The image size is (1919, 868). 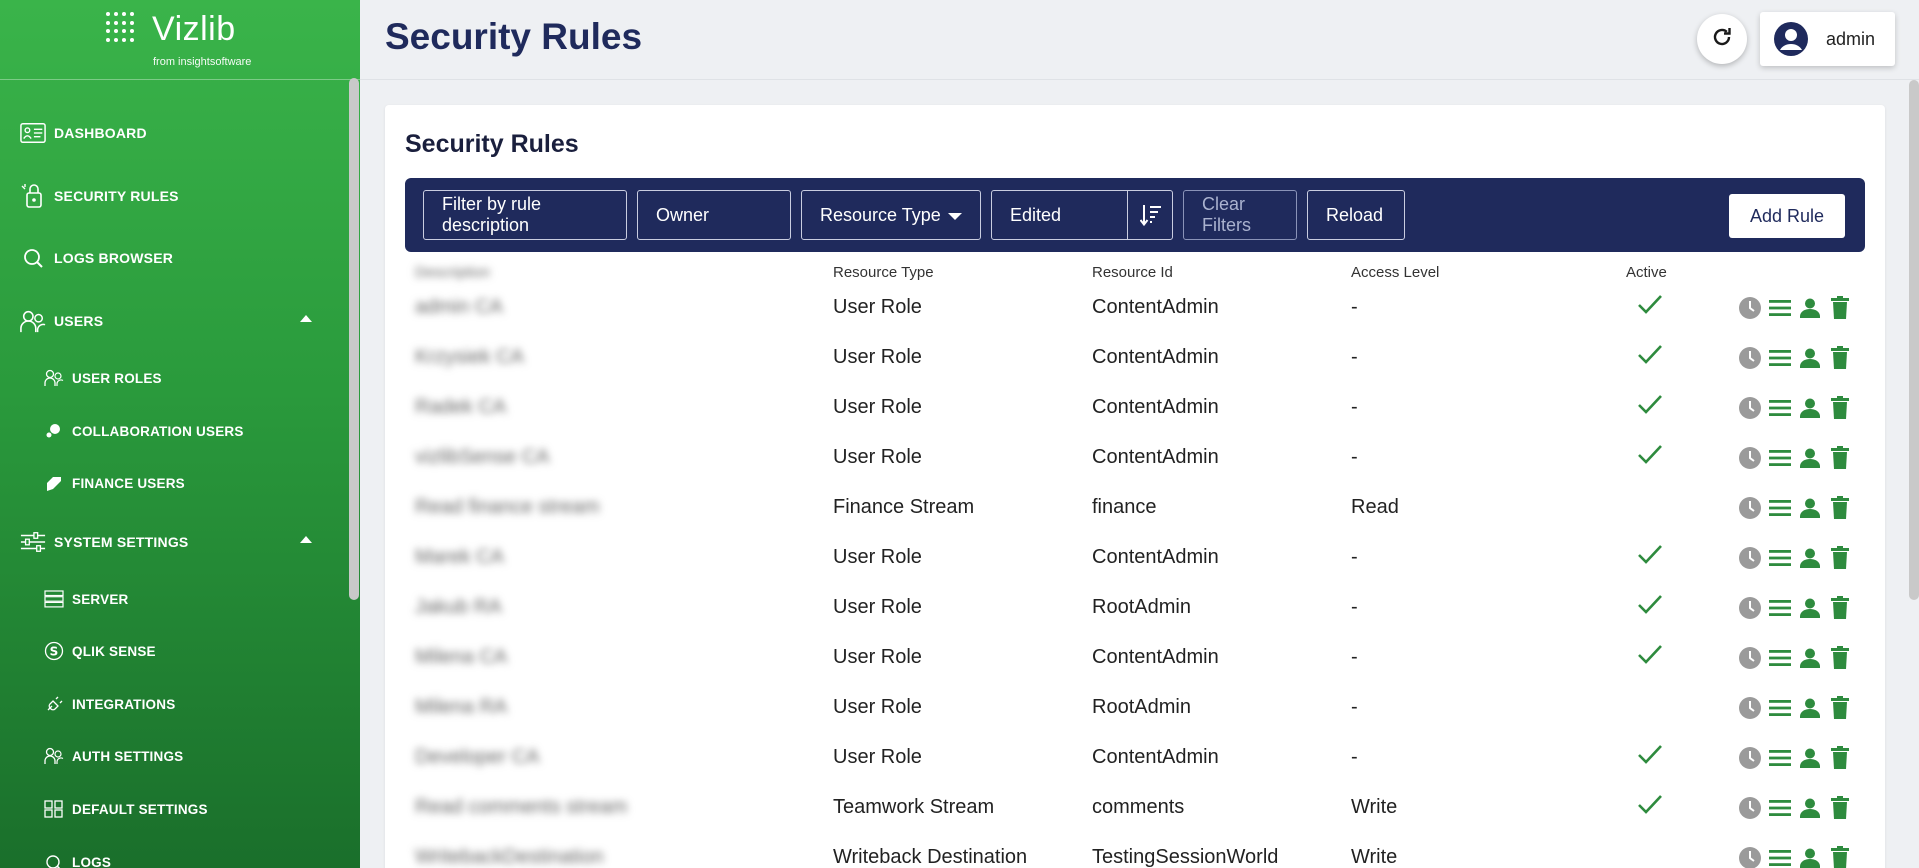 I want to click on table-row: Developer CA User Role ContentAdmin -, so click(x=1135, y=770).